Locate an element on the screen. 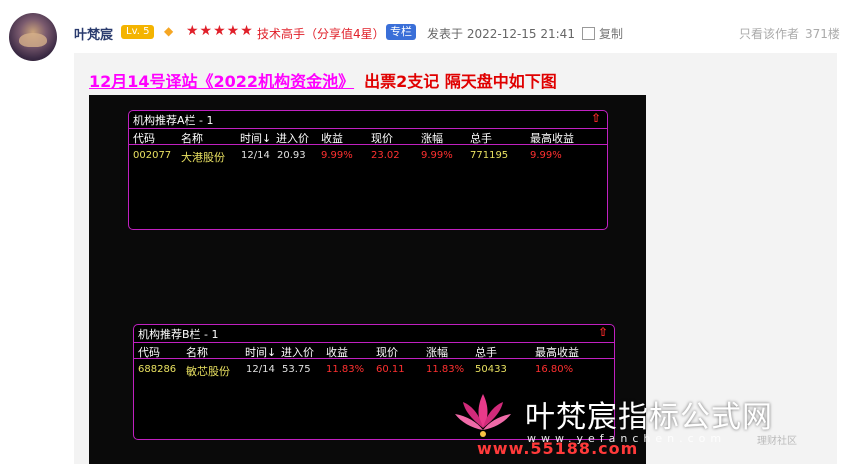 Image resolution: width=851 pixels, height=464 pixels. stock-profit: 11.83% is located at coordinates (345, 369).